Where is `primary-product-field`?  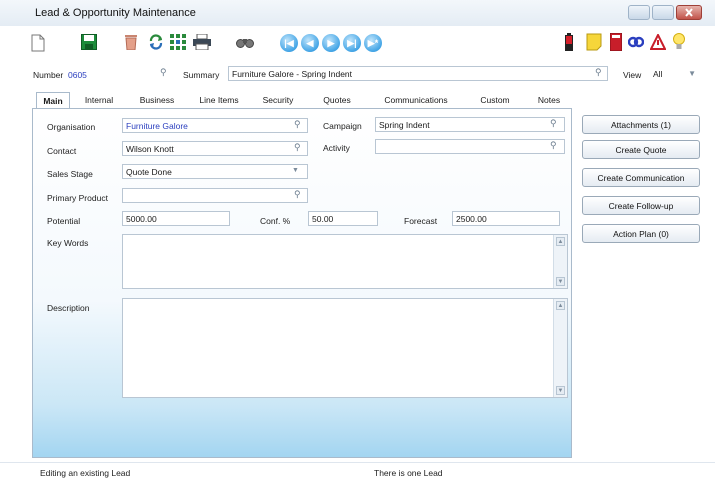 primary-product-field is located at coordinates (215, 195).